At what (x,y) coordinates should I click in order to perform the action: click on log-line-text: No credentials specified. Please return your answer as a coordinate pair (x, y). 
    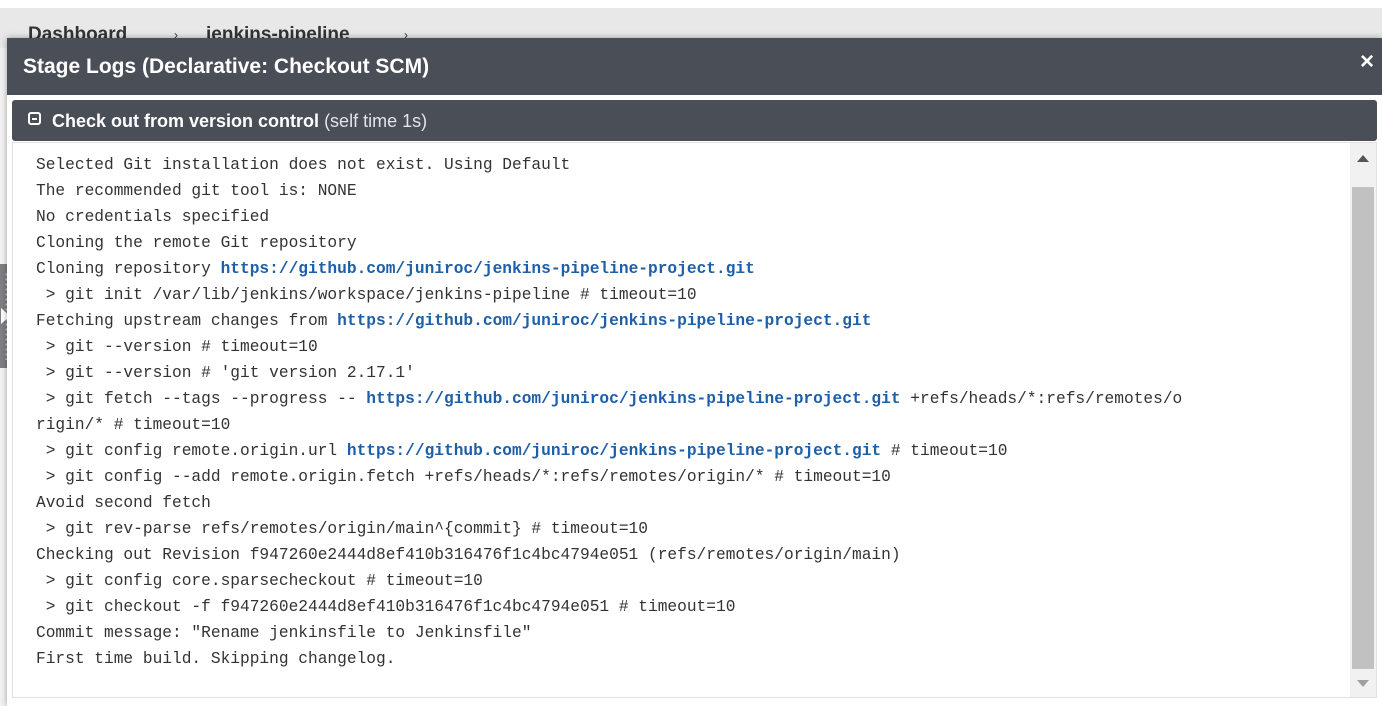
    Looking at the image, I should click on (153, 217).